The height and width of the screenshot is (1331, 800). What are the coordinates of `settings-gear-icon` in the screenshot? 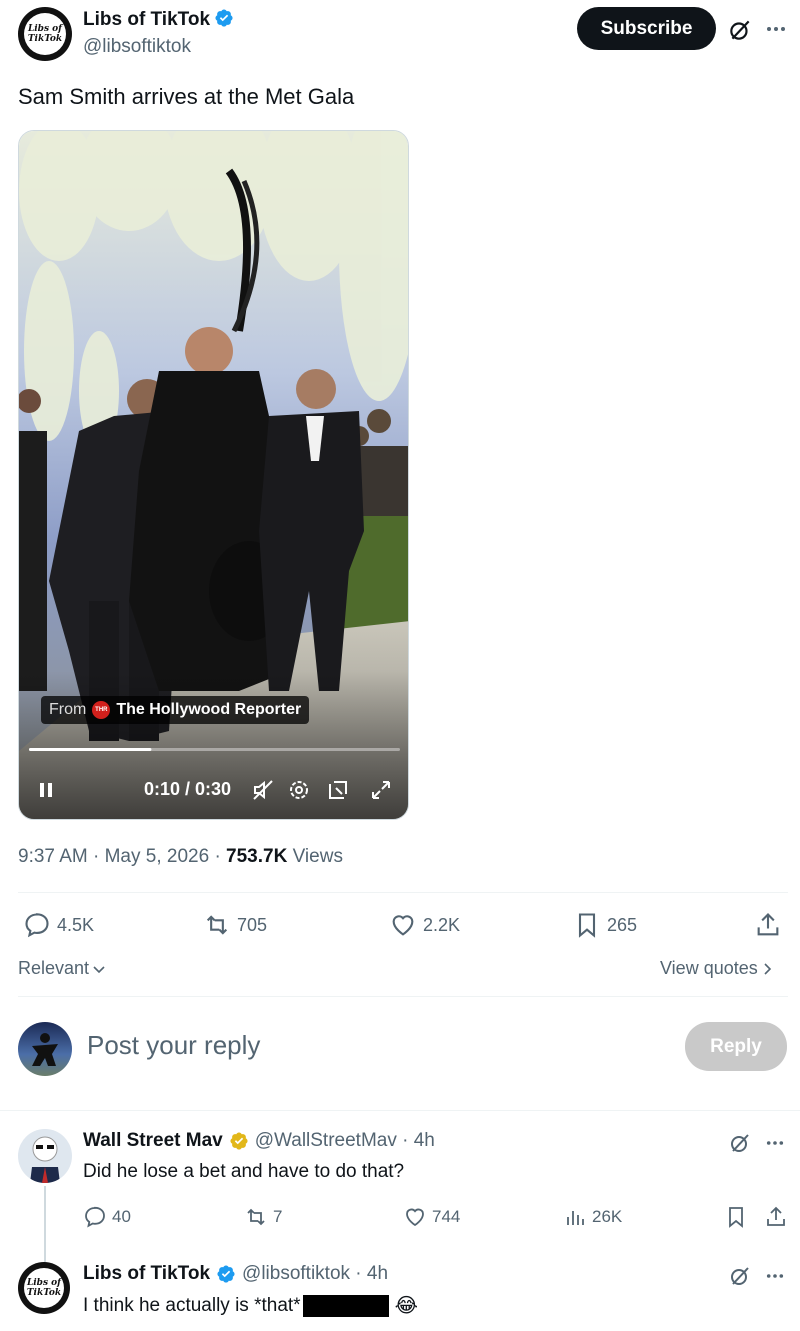 It's located at (299, 790).